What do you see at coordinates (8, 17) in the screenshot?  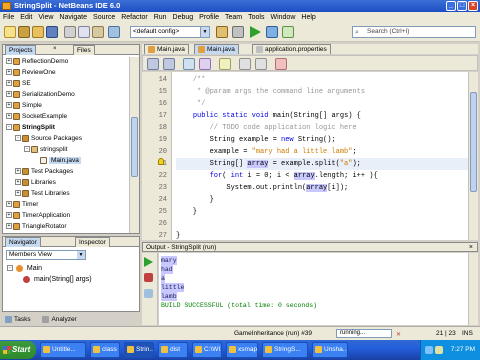 I see `menu-file: File` at bounding box center [8, 17].